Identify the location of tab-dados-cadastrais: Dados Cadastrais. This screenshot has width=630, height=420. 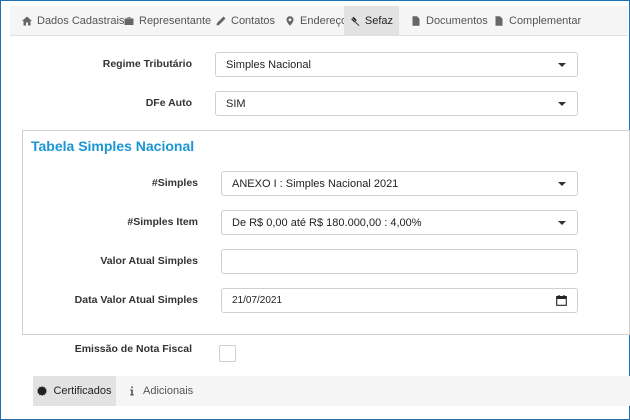
(69, 20).